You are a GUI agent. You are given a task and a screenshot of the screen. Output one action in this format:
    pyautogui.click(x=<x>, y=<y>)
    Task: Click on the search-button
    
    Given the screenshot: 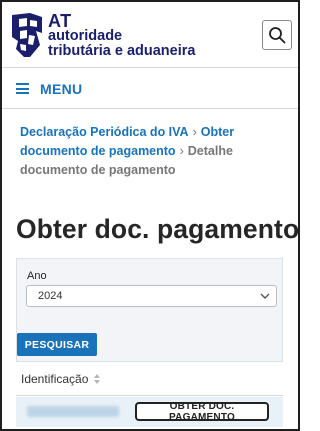 What is the action you would take?
    pyautogui.click(x=277, y=35)
    